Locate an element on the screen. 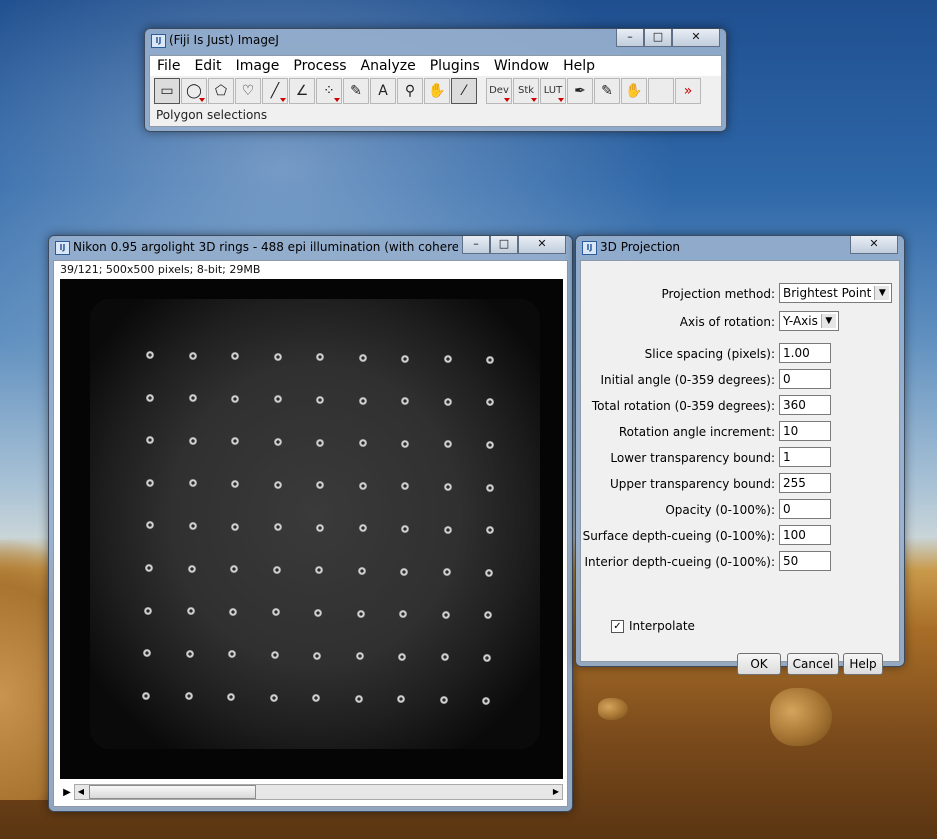 This screenshot has height=839, width=937. field-row: Upper transparency bound: 255 is located at coordinates (741, 484).